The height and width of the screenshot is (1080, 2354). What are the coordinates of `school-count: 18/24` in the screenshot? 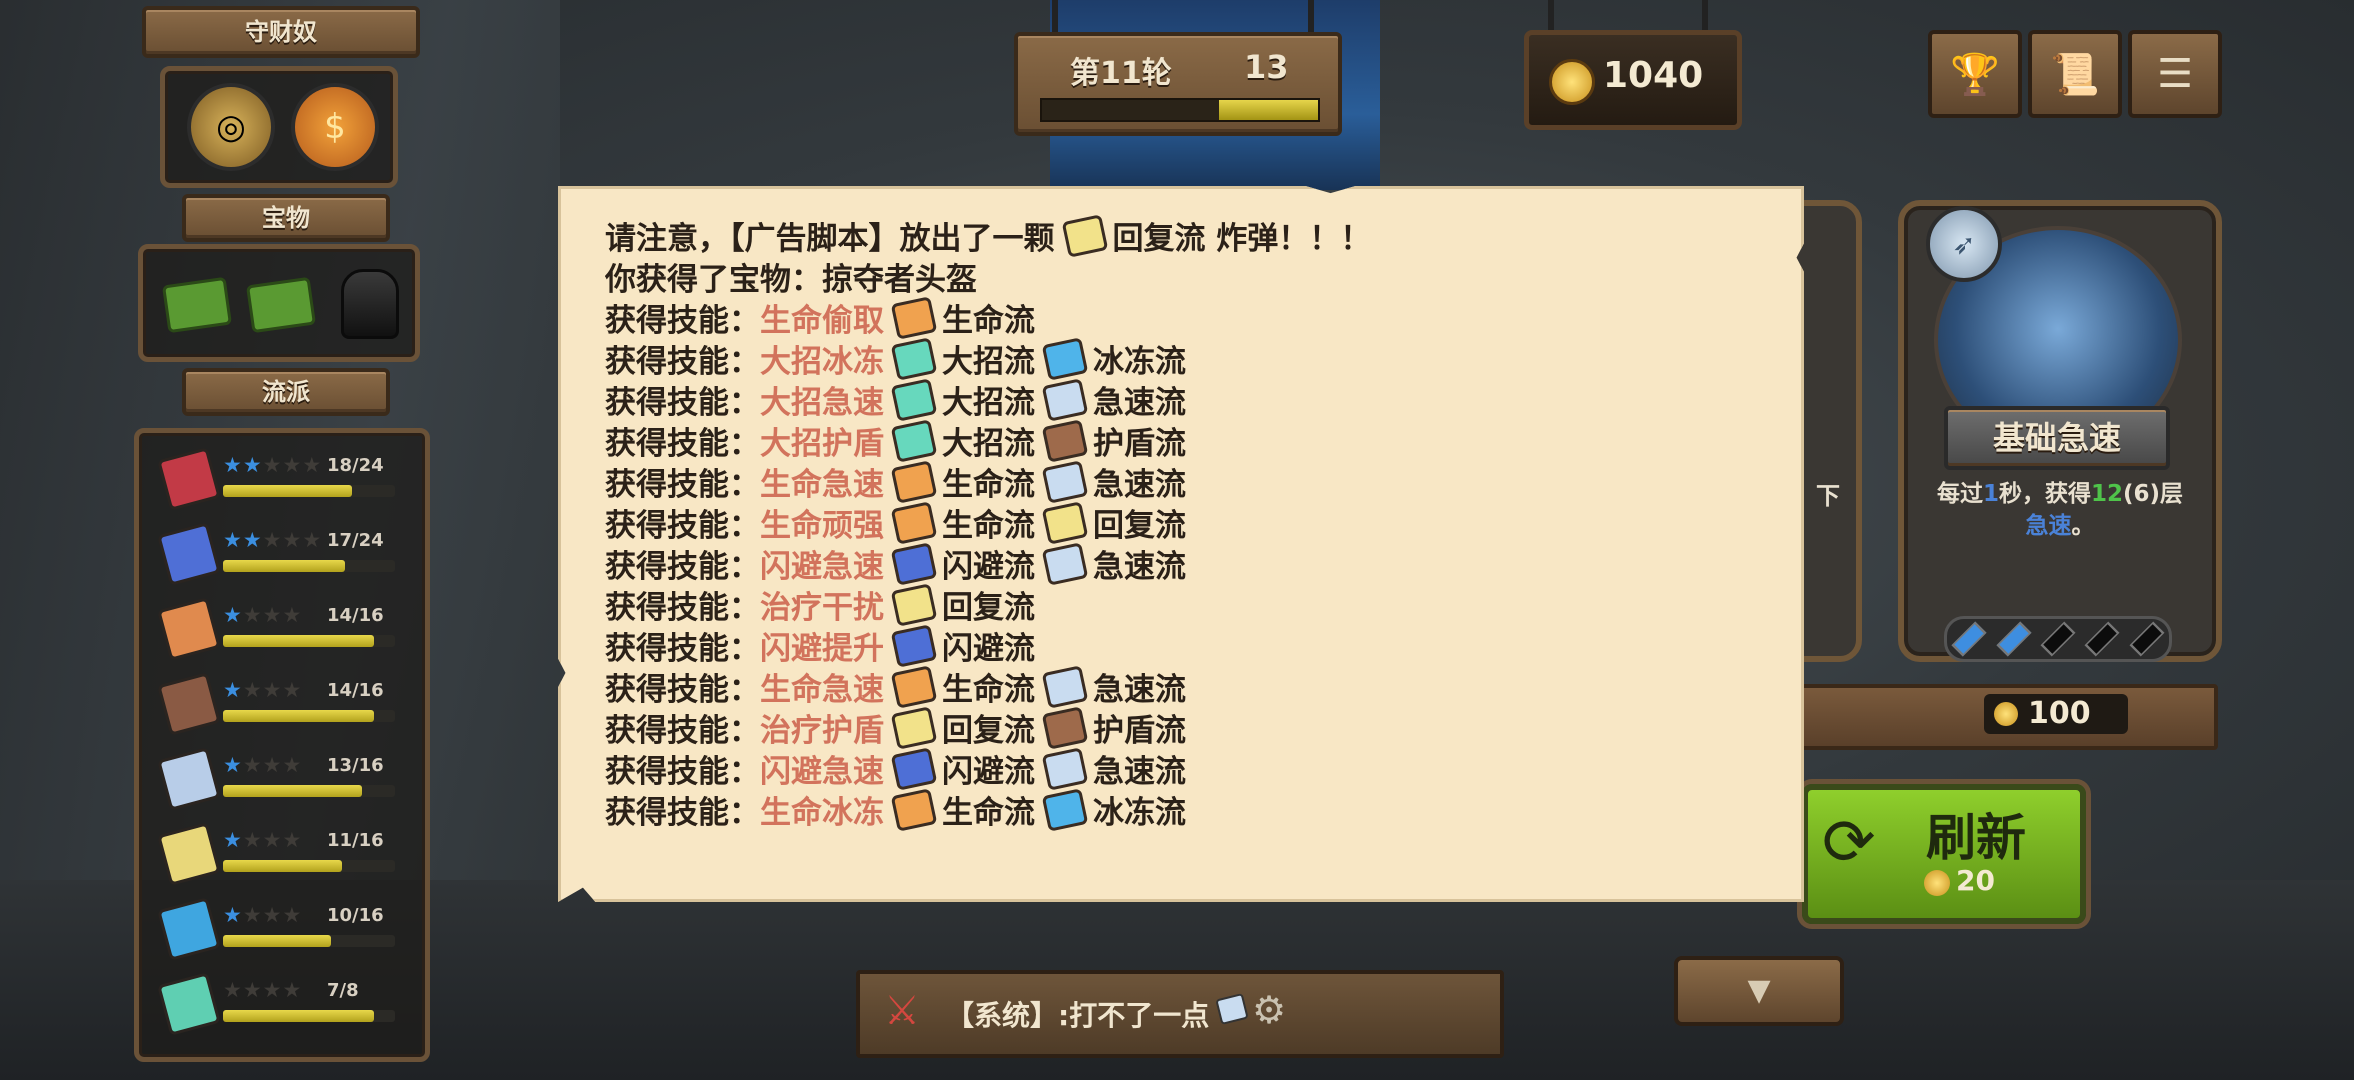 It's located at (355, 465).